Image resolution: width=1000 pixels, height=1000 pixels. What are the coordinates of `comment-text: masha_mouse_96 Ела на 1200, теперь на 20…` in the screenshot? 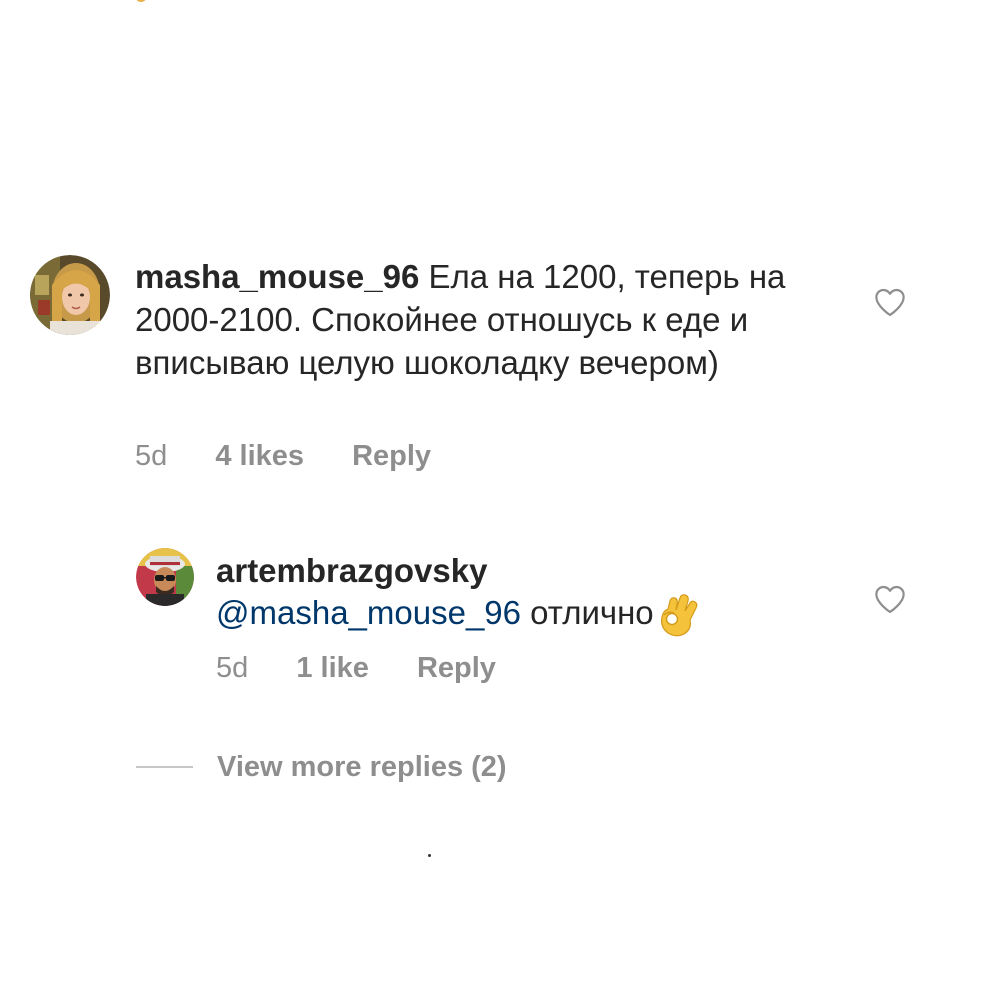 It's located at (480, 319).